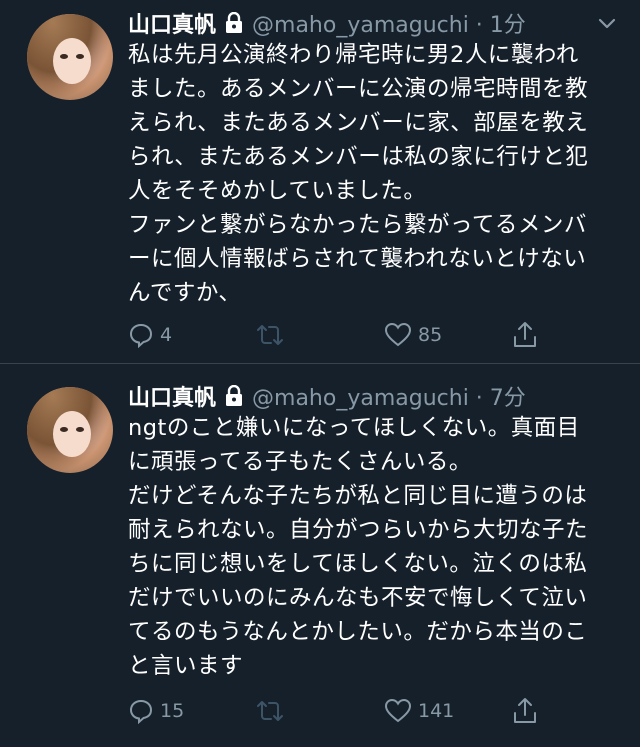  Describe the element at coordinates (172, 711) in the screenshot. I see `reply-count: 15` at that location.